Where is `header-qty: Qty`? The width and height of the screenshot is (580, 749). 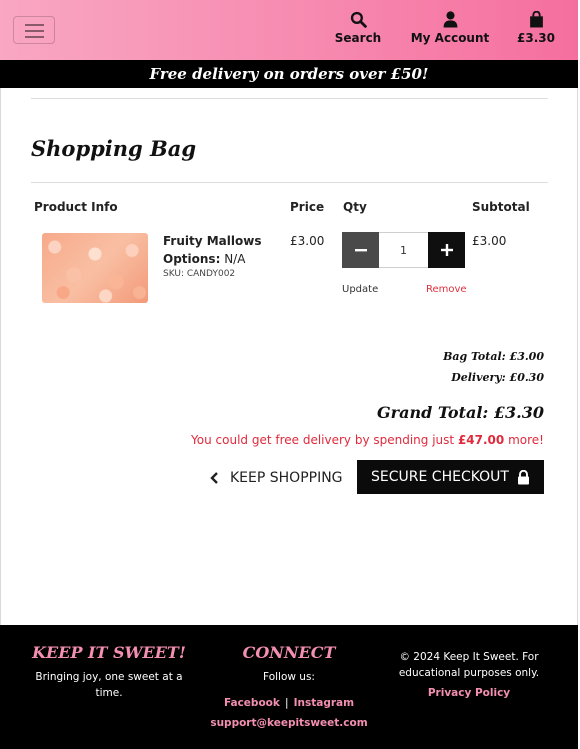 header-qty: Qty is located at coordinates (355, 207).